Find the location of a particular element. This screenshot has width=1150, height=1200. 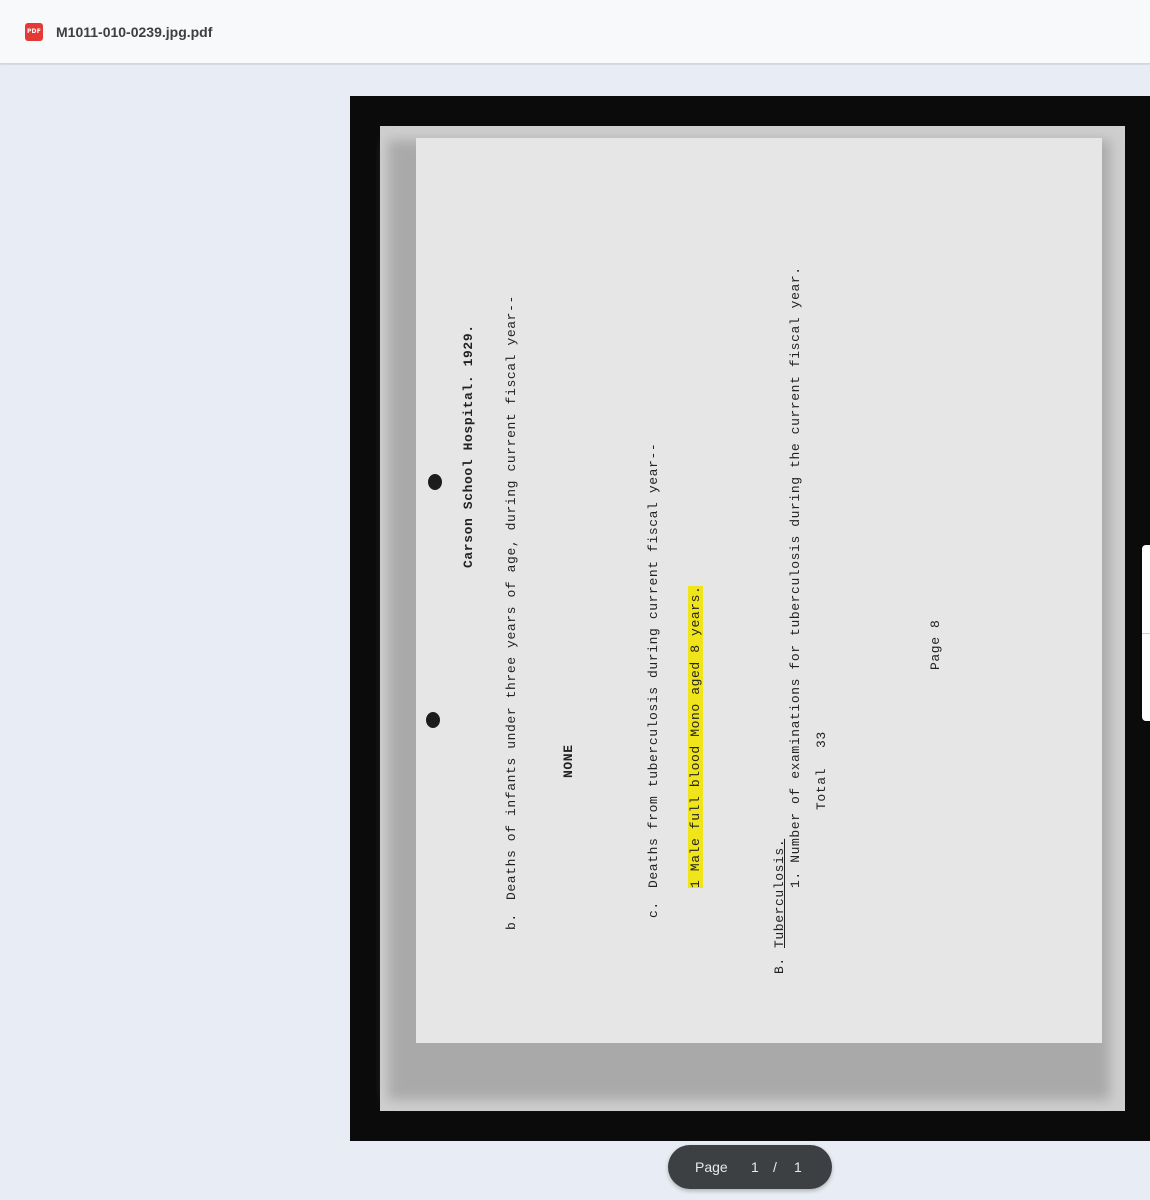

document-title: Carson School Hospital. 1929. is located at coordinates (468, 446).